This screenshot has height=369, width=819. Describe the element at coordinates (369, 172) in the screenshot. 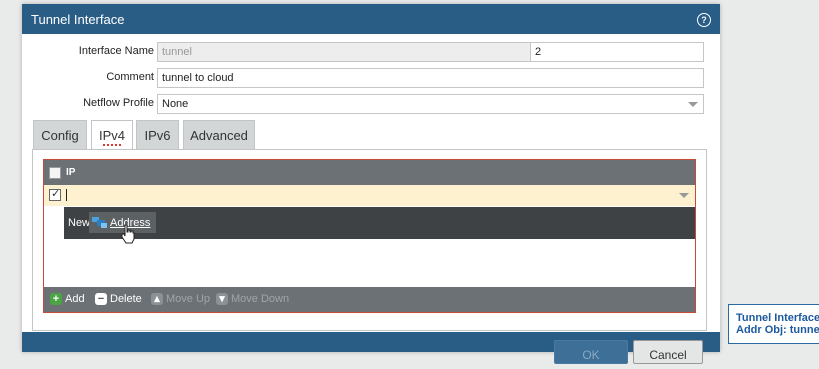

I see `grid-header: IP` at that location.